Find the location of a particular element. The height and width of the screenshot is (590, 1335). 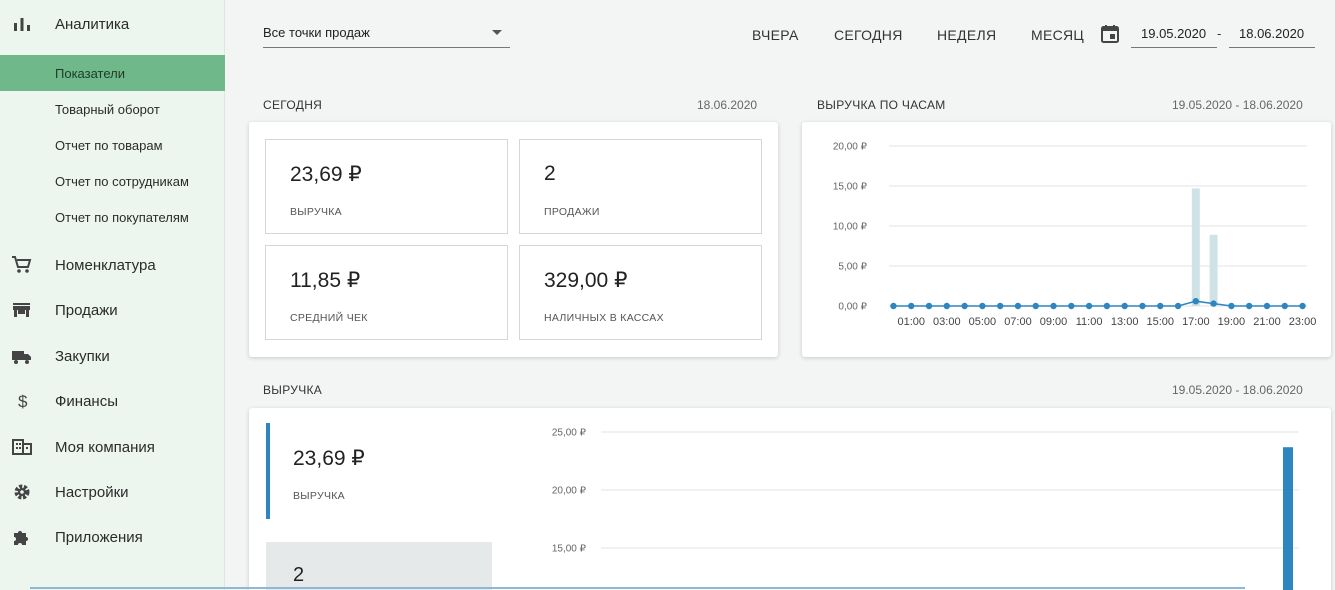

sidebar-subitem-customers-report: Отчет по покупателям is located at coordinates (112, 217).